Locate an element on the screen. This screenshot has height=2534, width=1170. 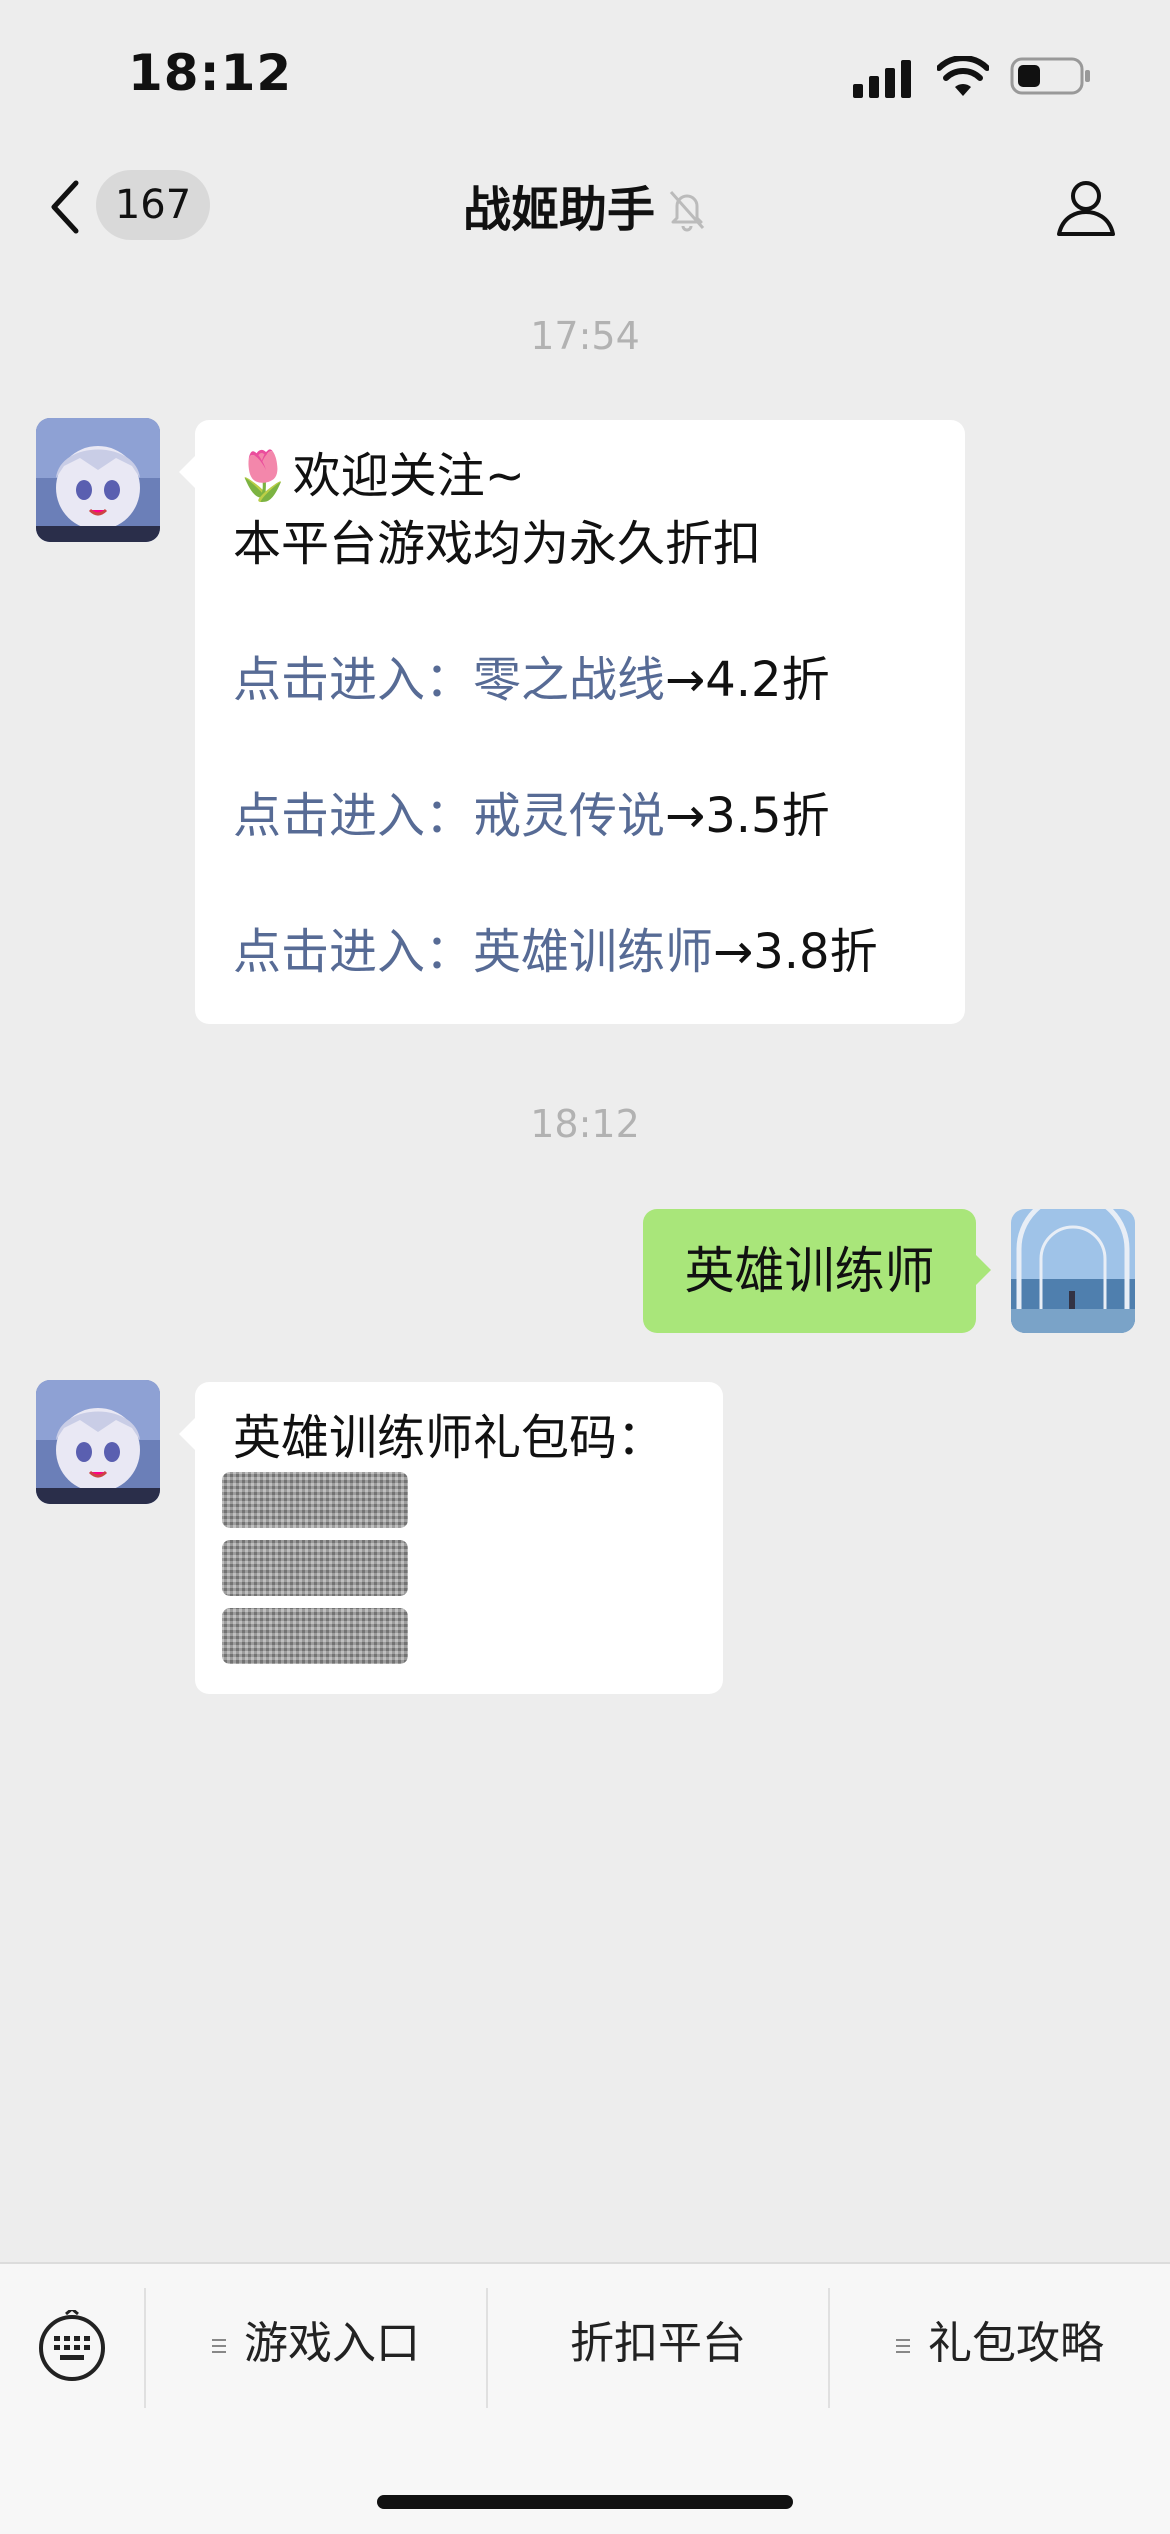
keyboard-toggle-button is located at coordinates (72, 2335).